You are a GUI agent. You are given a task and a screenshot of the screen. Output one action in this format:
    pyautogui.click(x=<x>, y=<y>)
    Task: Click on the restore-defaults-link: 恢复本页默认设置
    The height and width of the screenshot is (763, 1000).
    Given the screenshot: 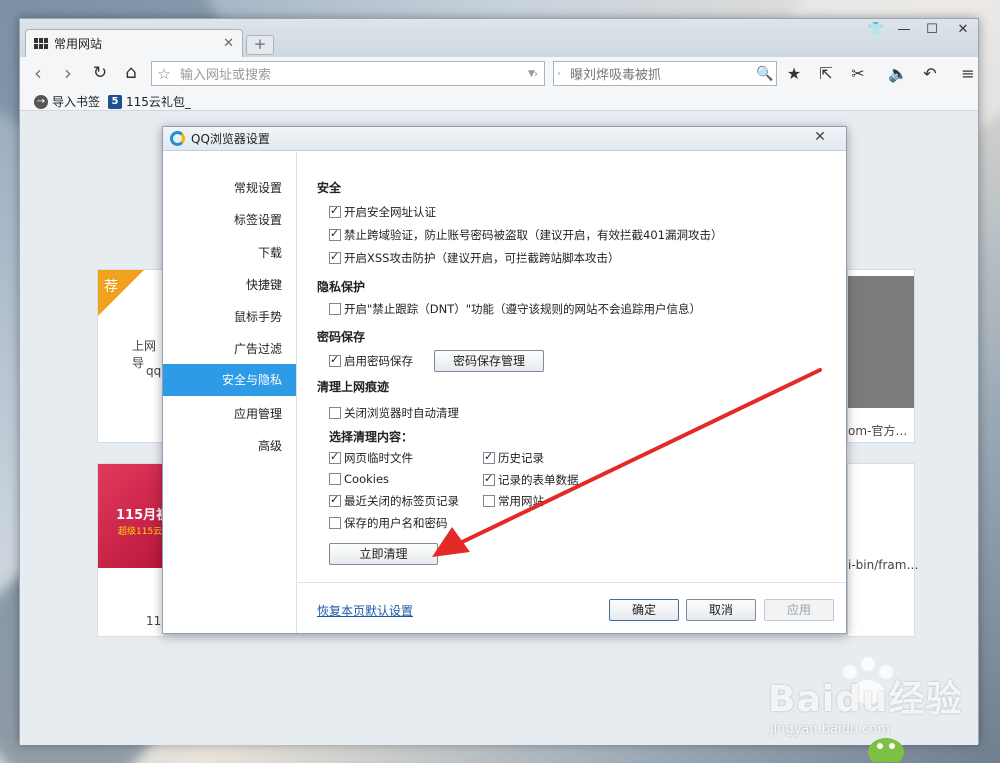 What is the action you would take?
    pyautogui.click(x=365, y=610)
    